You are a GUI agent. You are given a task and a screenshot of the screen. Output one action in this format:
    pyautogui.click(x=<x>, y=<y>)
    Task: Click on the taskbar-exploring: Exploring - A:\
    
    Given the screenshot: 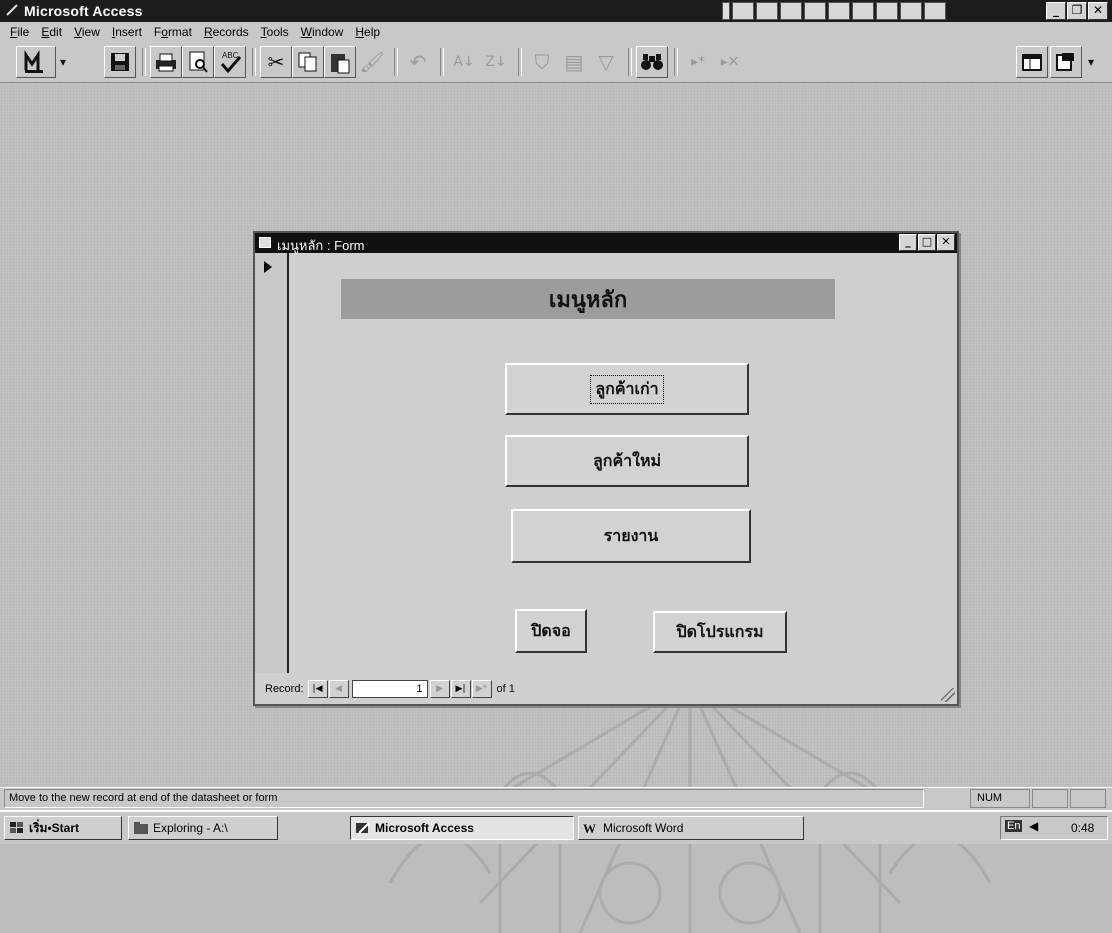 What is the action you would take?
    pyautogui.click(x=203, y=828)
    